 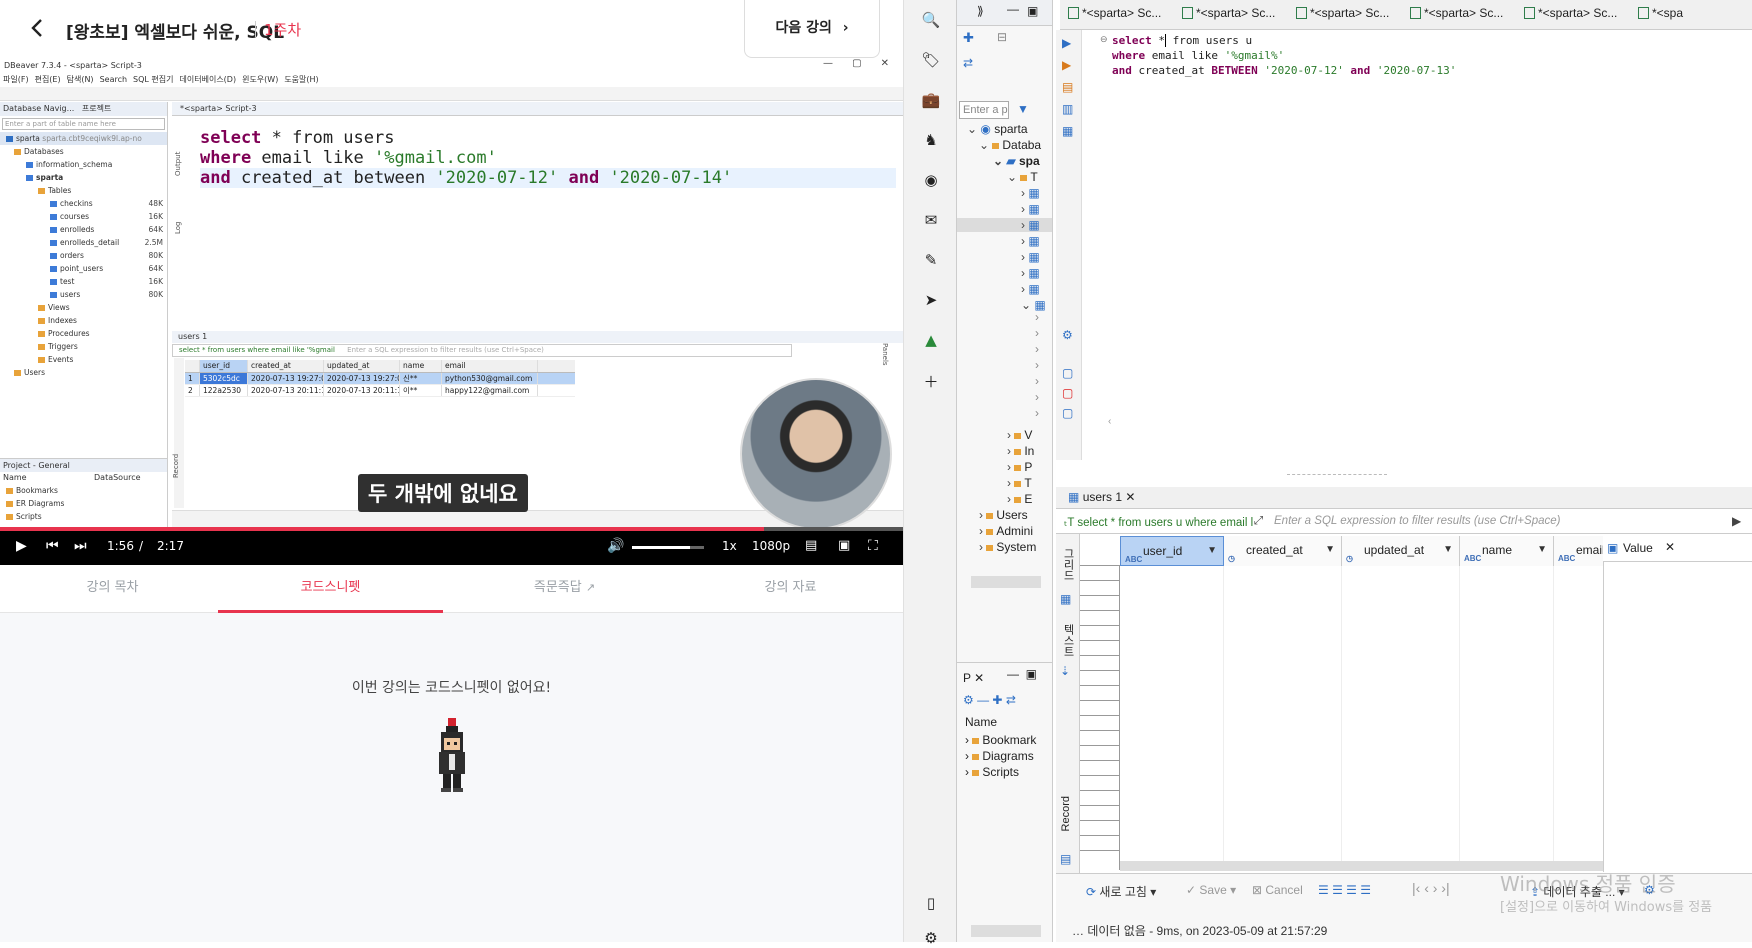 I want to click on play-icon: ▶, so click(x=21, y=546).